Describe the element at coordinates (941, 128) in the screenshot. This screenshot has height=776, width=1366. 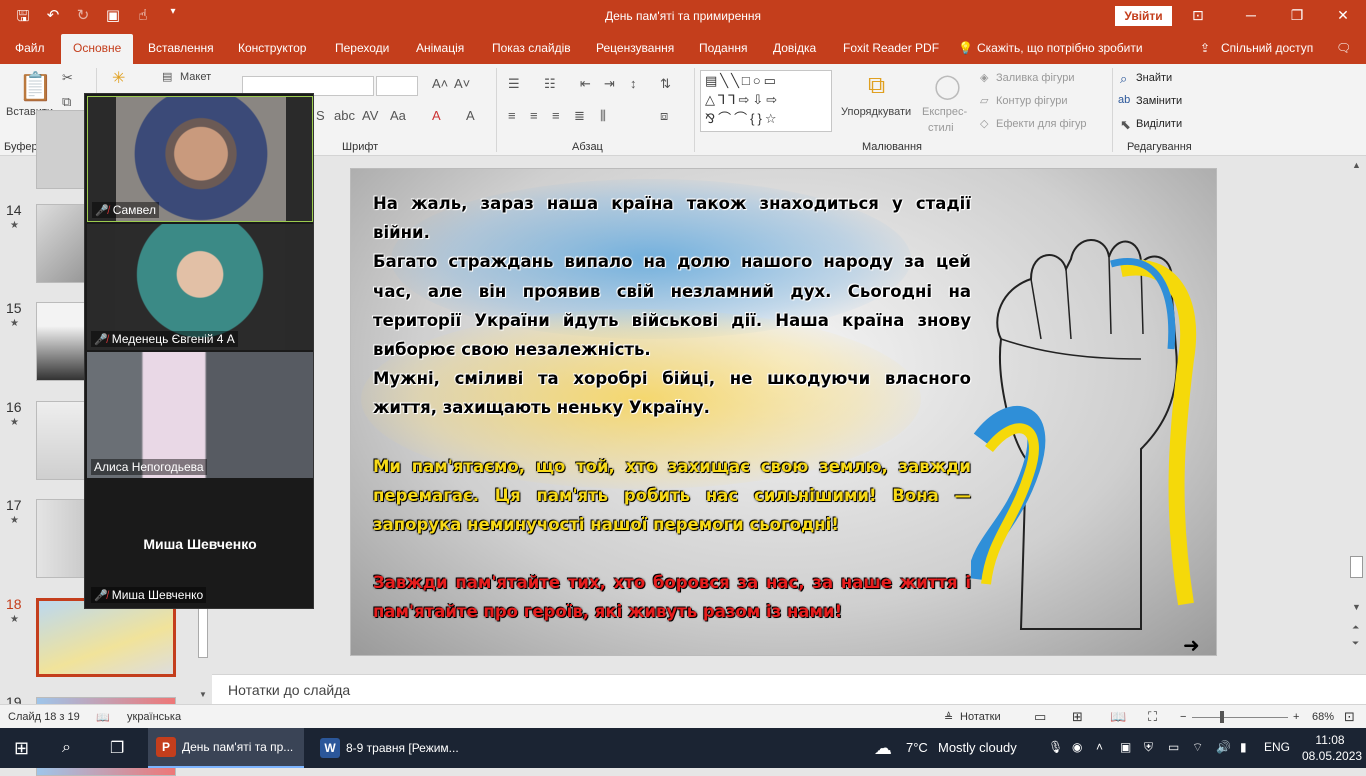
I see `quick-styles-label-2: стилі` at that location.